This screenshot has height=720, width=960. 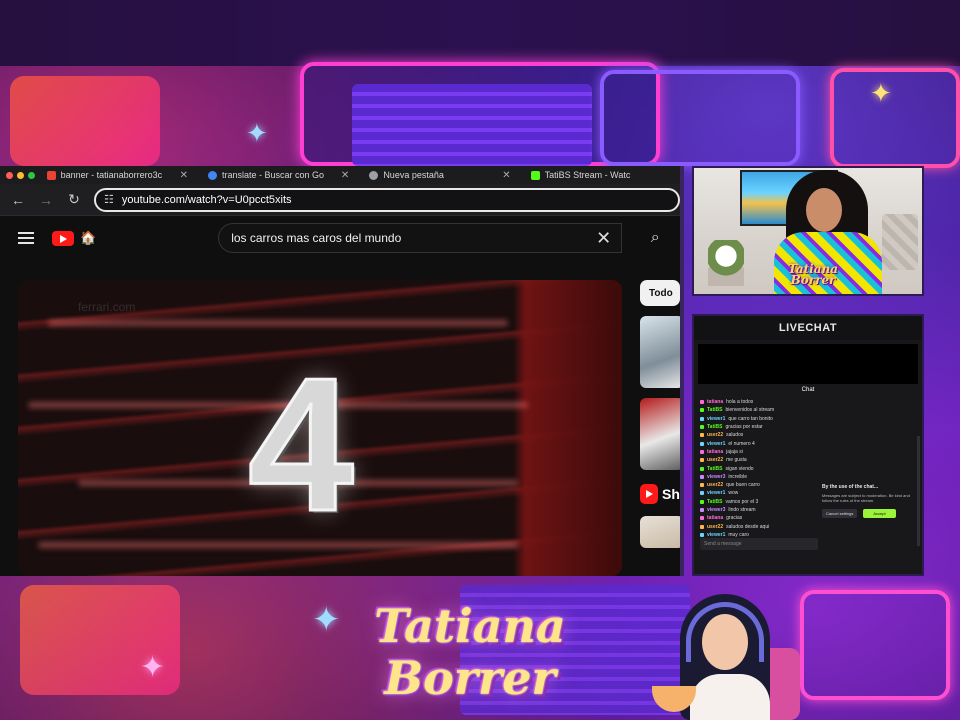 I want to click on doodle-icon: 🏠, so click(x=88, y=238).